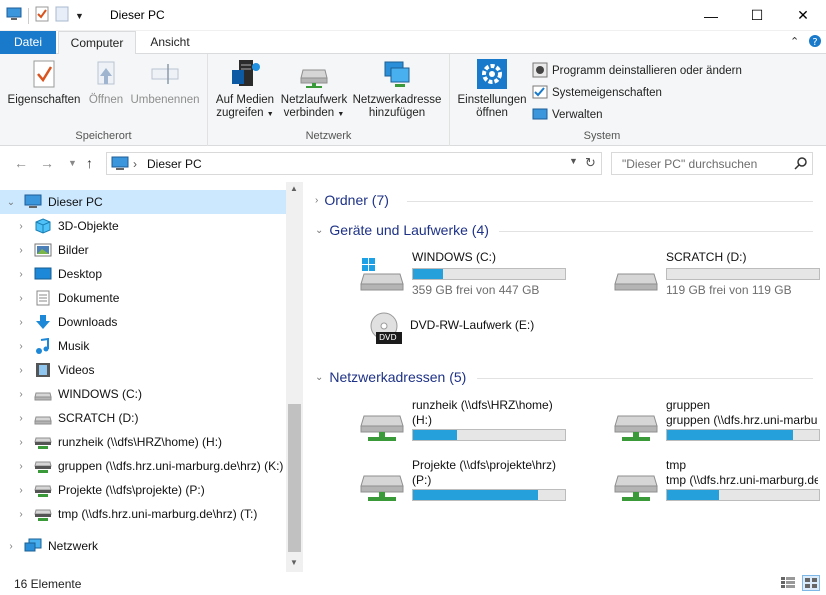  Describe the element at coordinates (757, 15) in the screenshot. I see `maximize-button: ☐` at that location.